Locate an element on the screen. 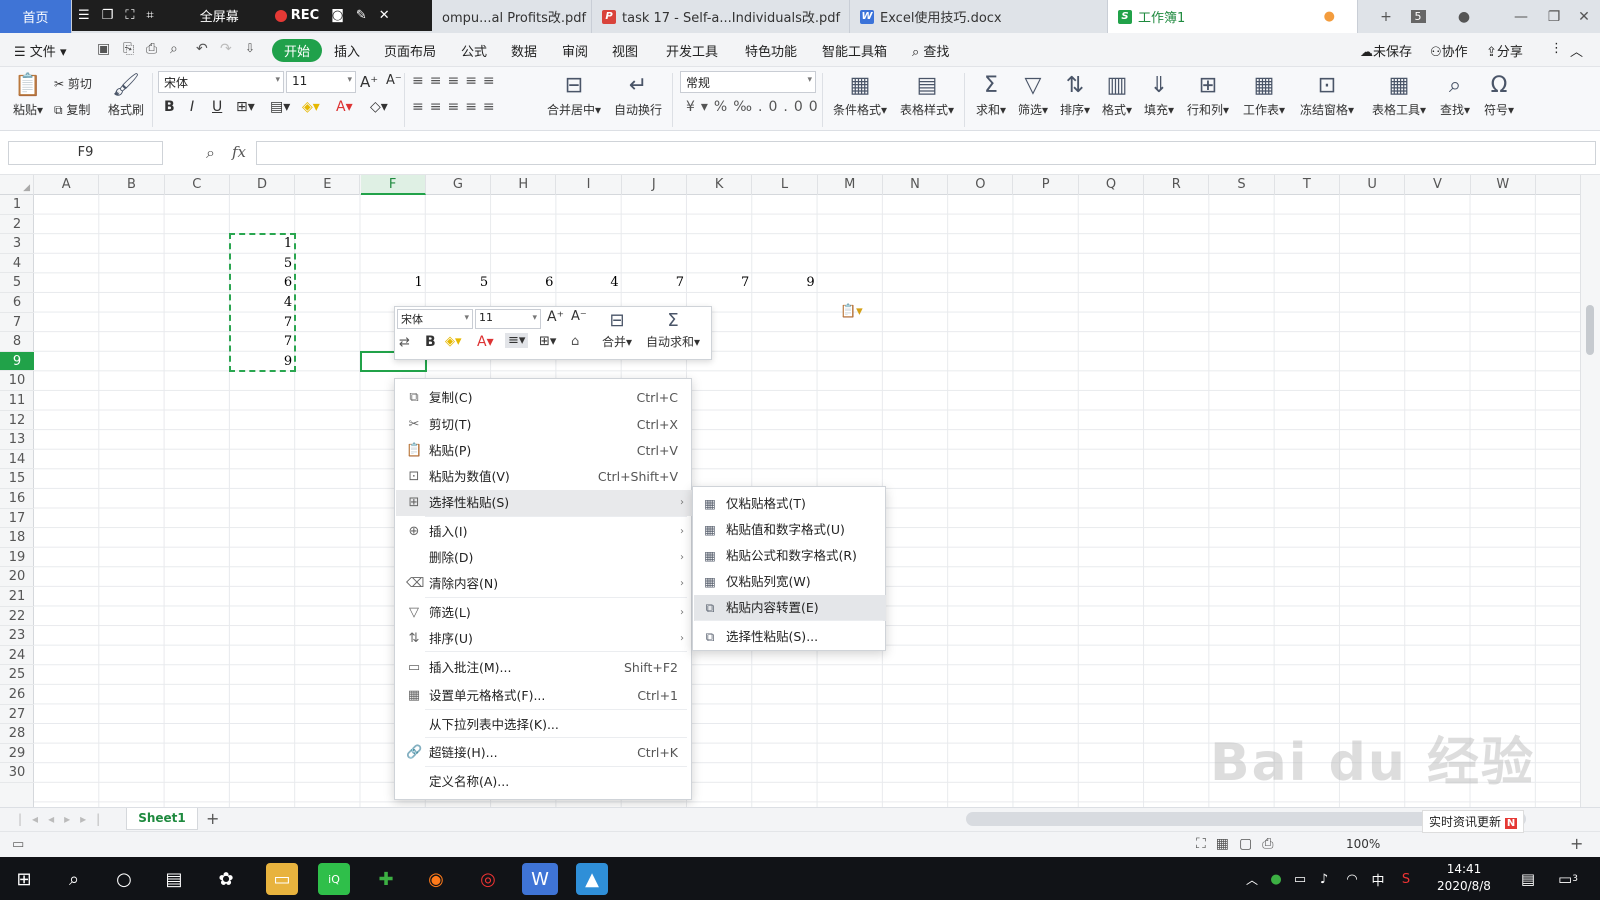  worksheet-button: ▦ 工作表▾ is located at coordinates (1264, 94).